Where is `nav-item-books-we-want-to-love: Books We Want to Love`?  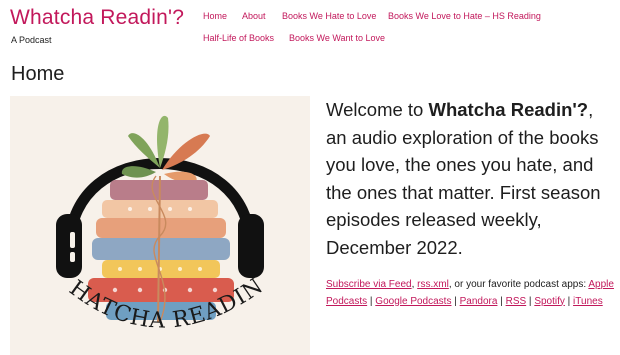
nav-item-books-we-want-to-love: Books We Want to Love is located at coordinates (337, 38).